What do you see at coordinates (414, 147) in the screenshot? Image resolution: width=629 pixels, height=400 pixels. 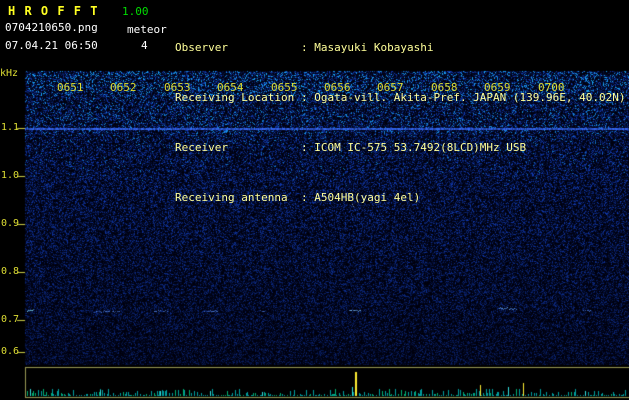 I see `info-value: : ICOM IC-575 53.7492(8LCD)MHz USB` at bounding box center [414, 147].